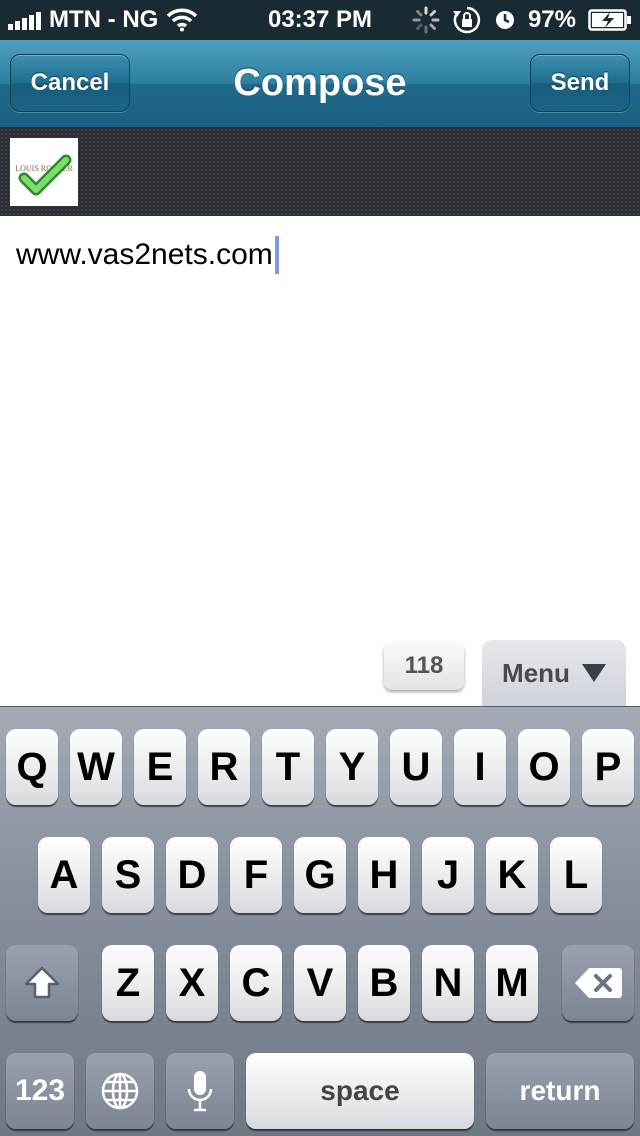 This screenshot has height=1136, width=640. What do you see at coordinates (512, 983) in the screenshot?
I see `key-m: M` at bounding box center [512, 983].